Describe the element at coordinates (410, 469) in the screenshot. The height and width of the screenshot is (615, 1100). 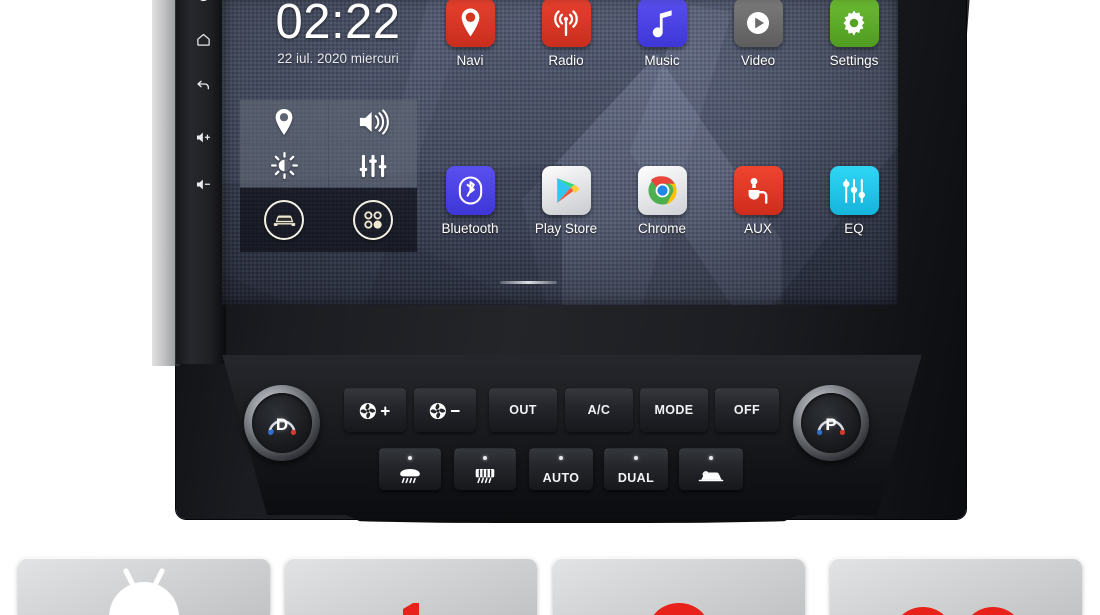
I see `front-defrost-button` at that location.